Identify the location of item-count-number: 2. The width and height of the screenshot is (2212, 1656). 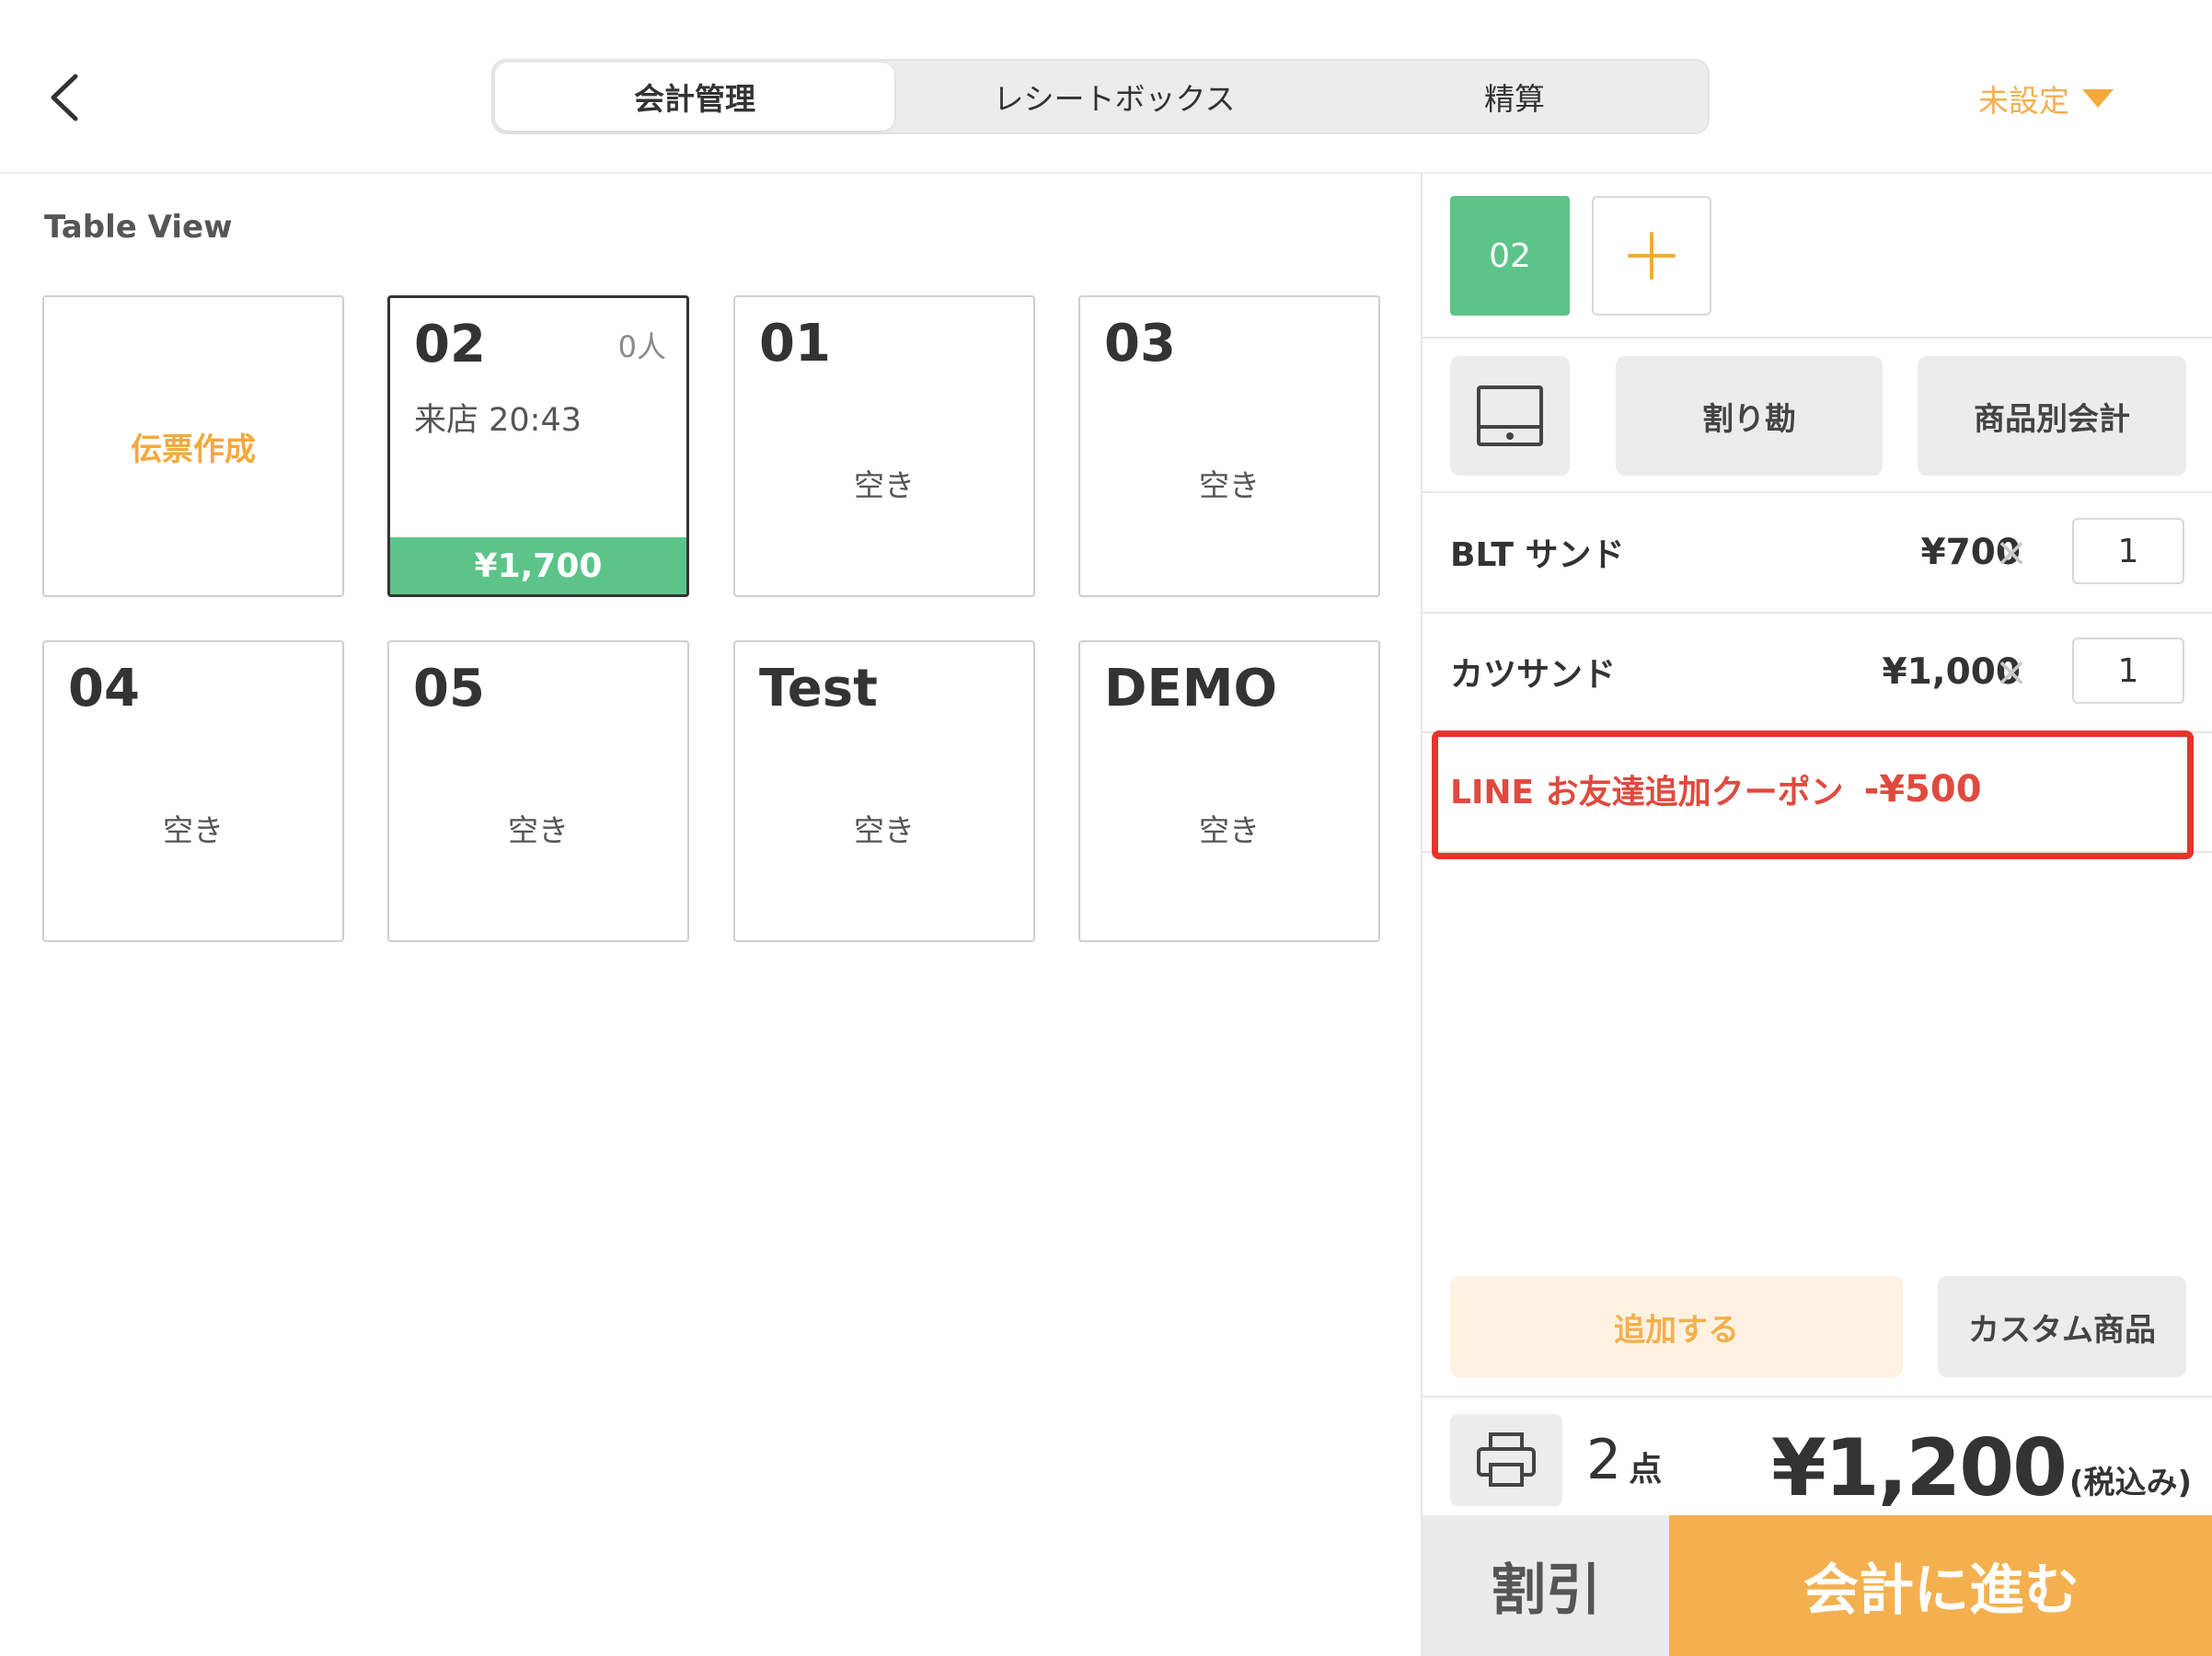
(1604, 1460).